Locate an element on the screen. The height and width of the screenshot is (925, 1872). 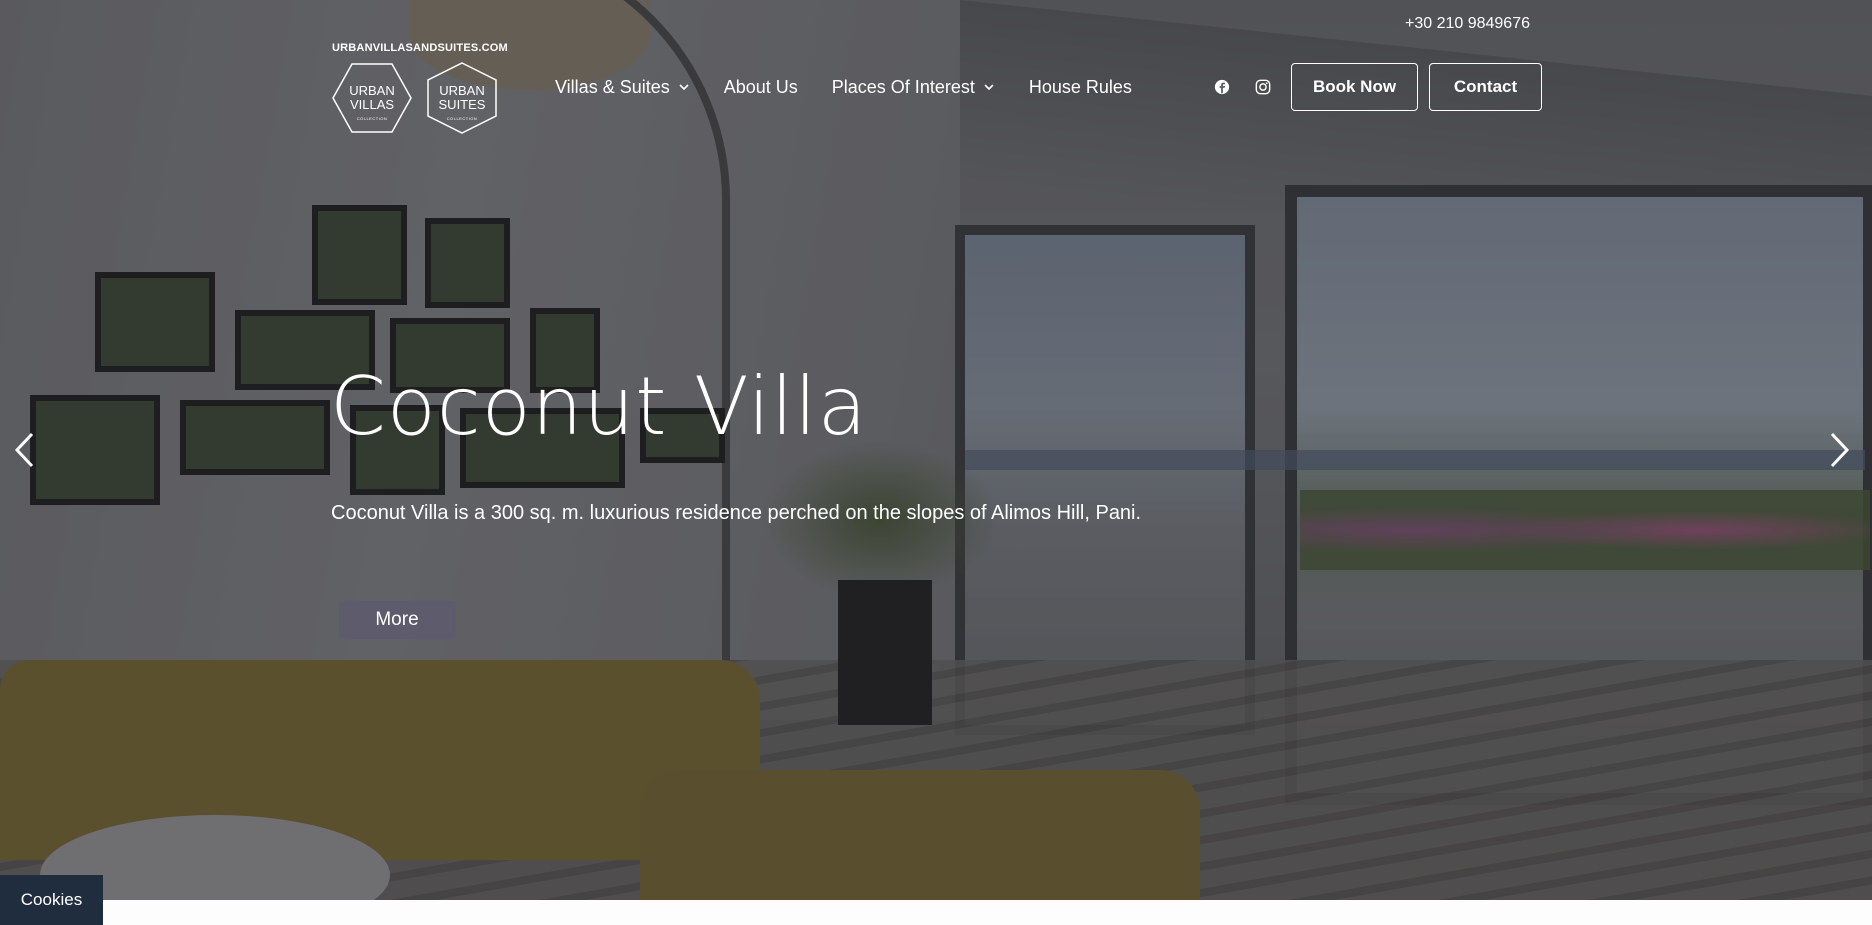
chevron-right-icon is located at coordinates (1839, 450).